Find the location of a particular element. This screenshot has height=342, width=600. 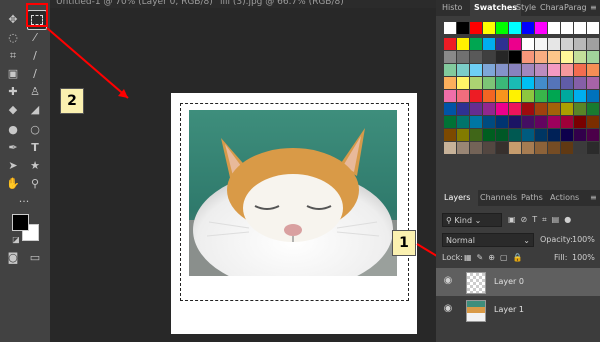

rectangle-shape-icon: ★ is located at coordinates (35, 166).